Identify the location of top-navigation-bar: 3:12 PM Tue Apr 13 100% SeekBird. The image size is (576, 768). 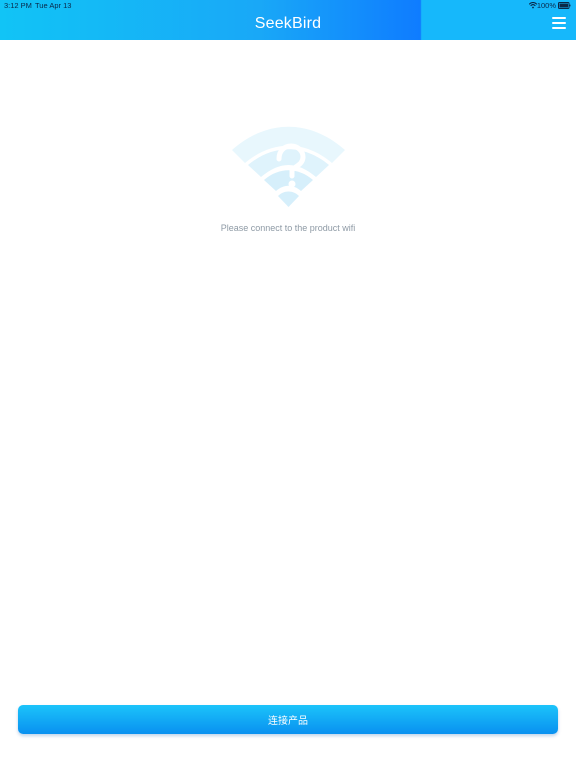
(288, 20).